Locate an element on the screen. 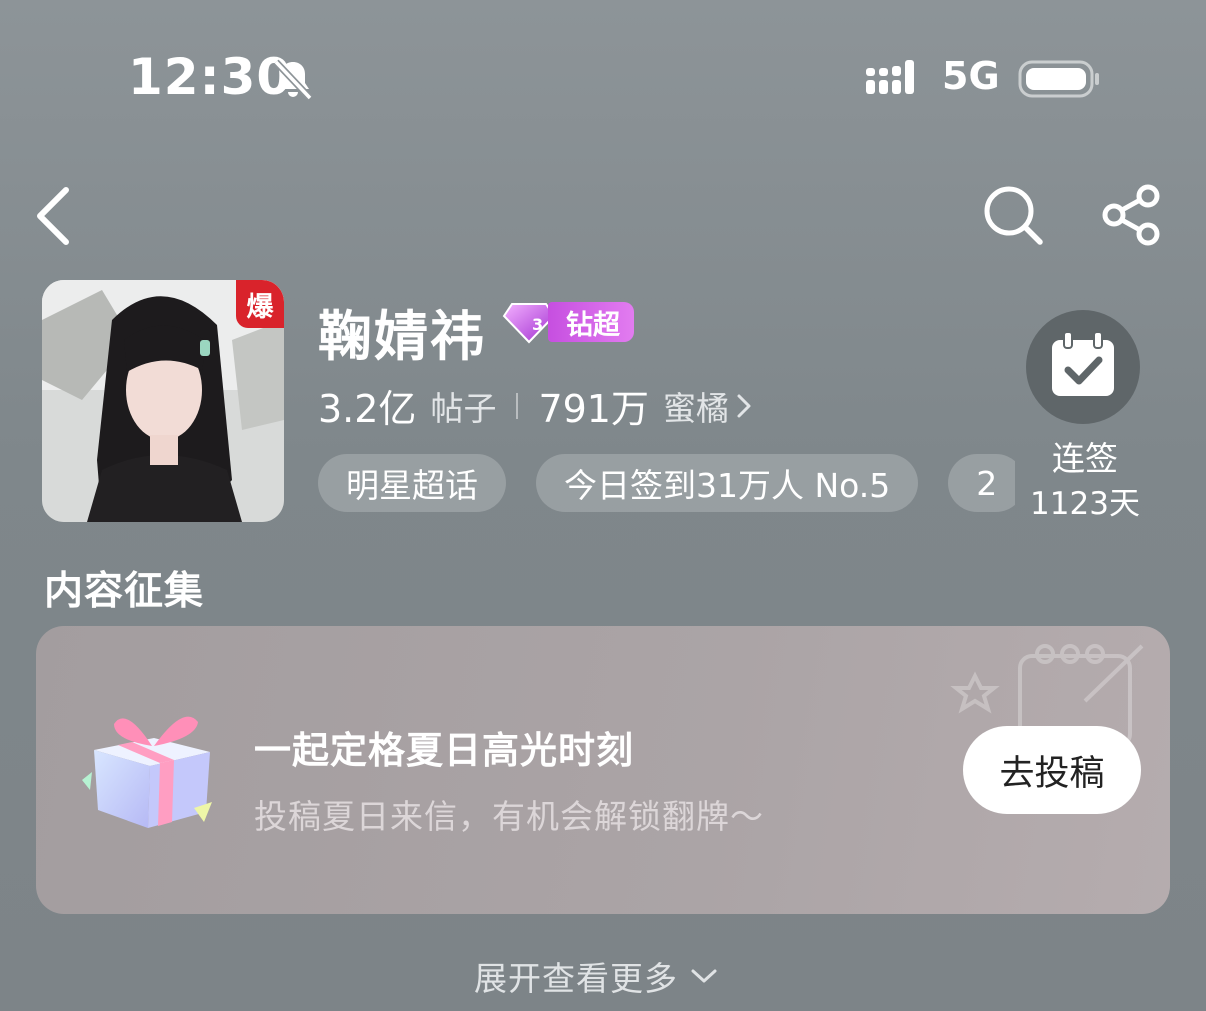 The image size is (1206, 1011). search-icon is located at coordinates (1013, 215).